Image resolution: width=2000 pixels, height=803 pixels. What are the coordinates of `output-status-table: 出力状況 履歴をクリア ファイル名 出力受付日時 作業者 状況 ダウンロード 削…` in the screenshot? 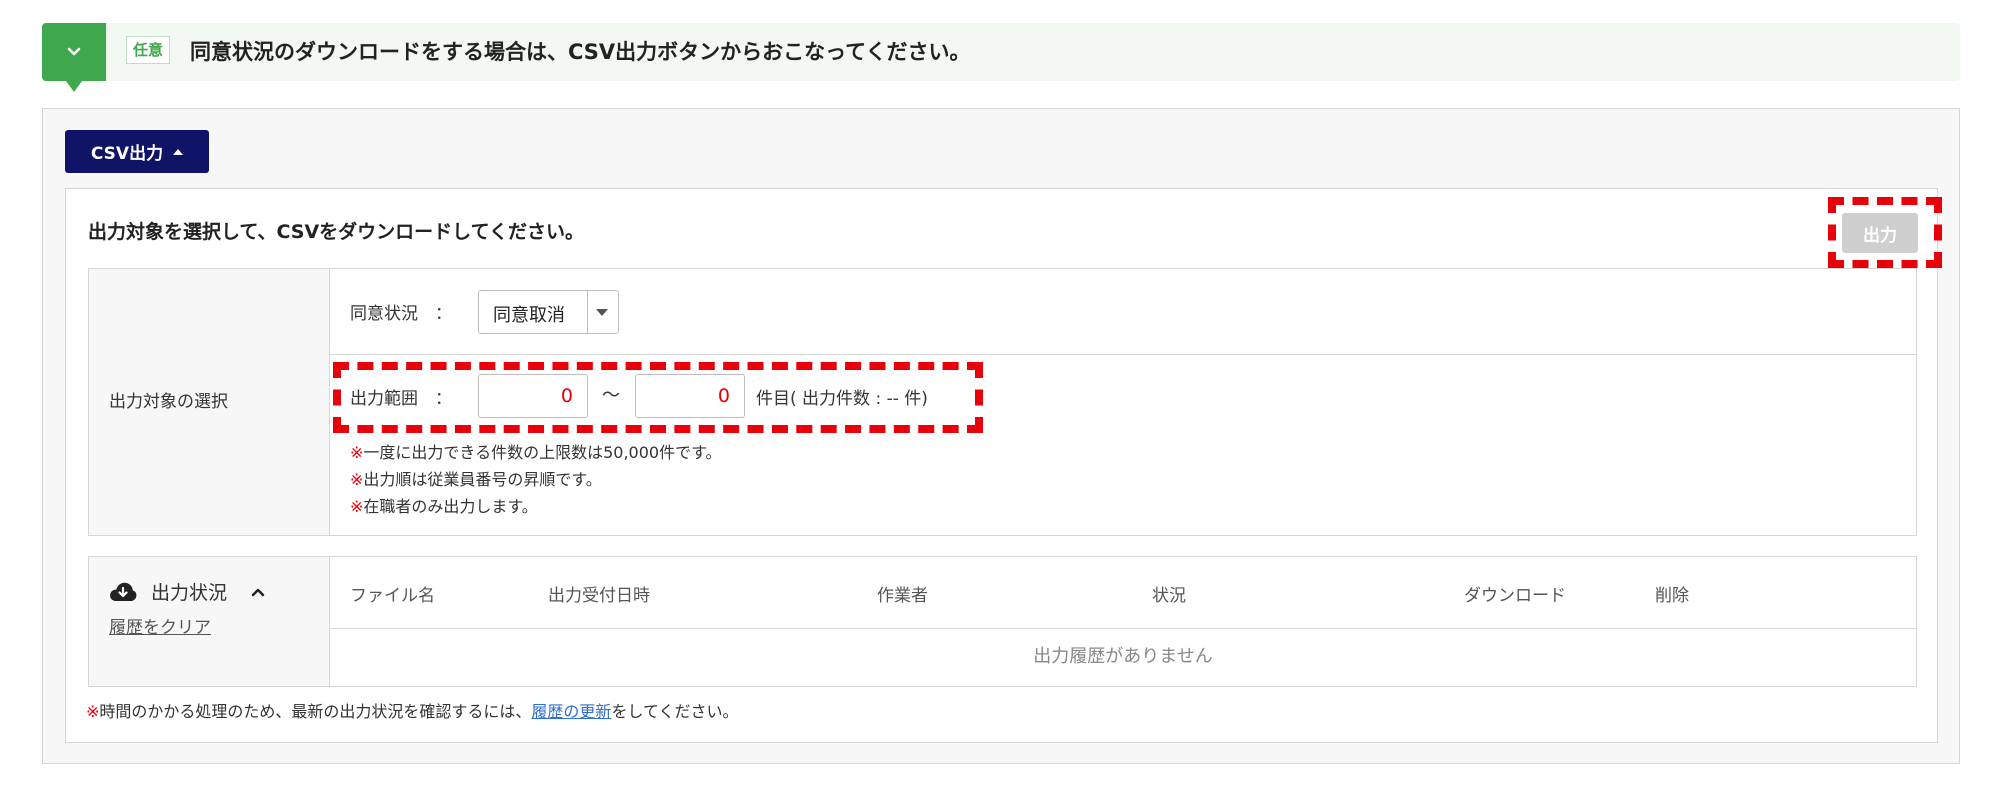 It's located at (1002, 621).